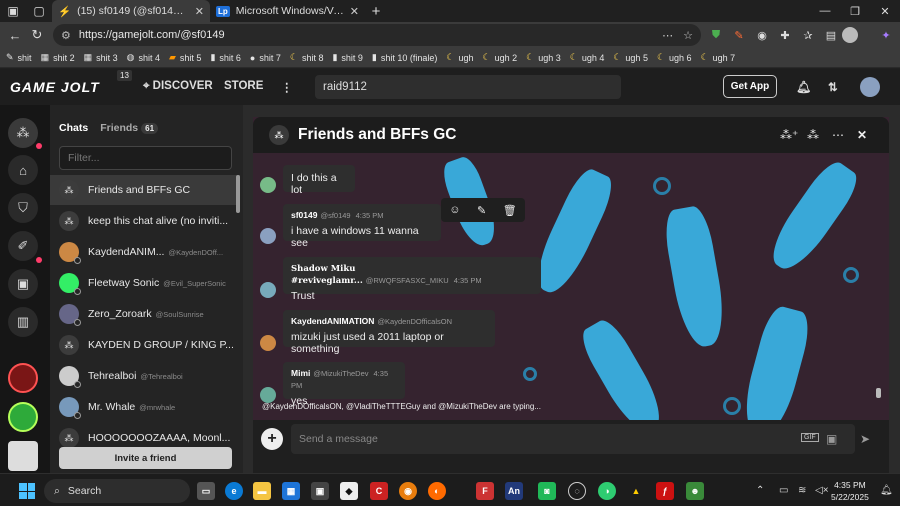 The image size is (900, 506). I want to click on chat-message: Mimi @MizukiTheDev 4:35 PM yes, so click(344, 384).